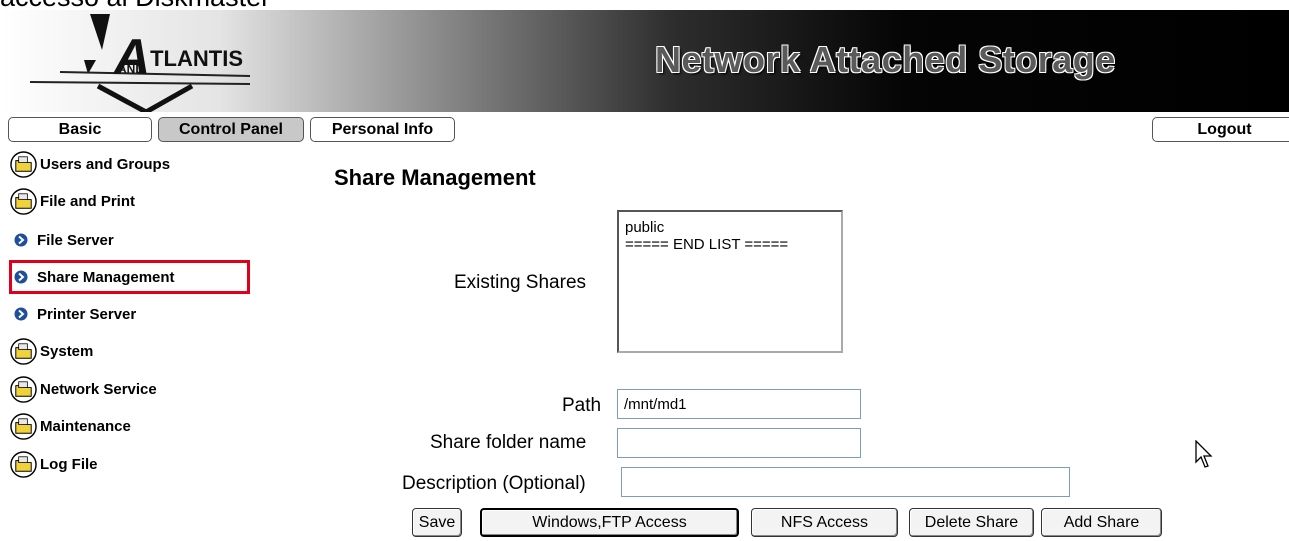 This screenshot has height=541, width=1289. I want to click on mouse-cursor-icon, so click(1204, 454).